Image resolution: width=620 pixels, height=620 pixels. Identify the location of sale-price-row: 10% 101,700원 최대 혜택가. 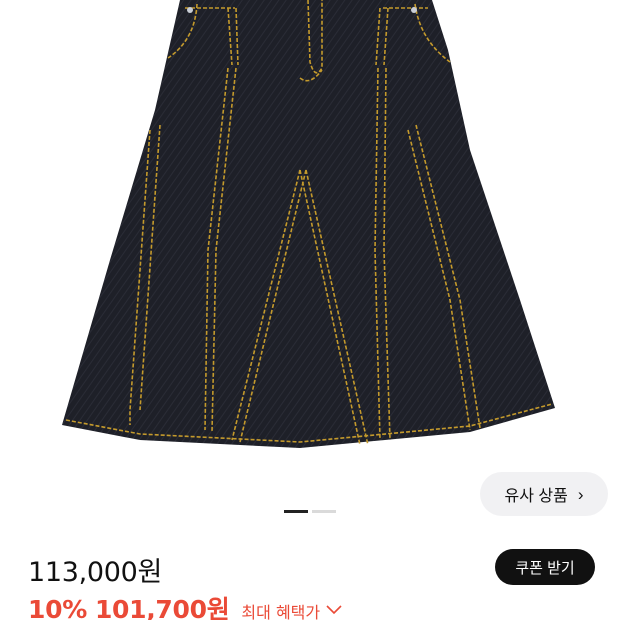
(185, 605).